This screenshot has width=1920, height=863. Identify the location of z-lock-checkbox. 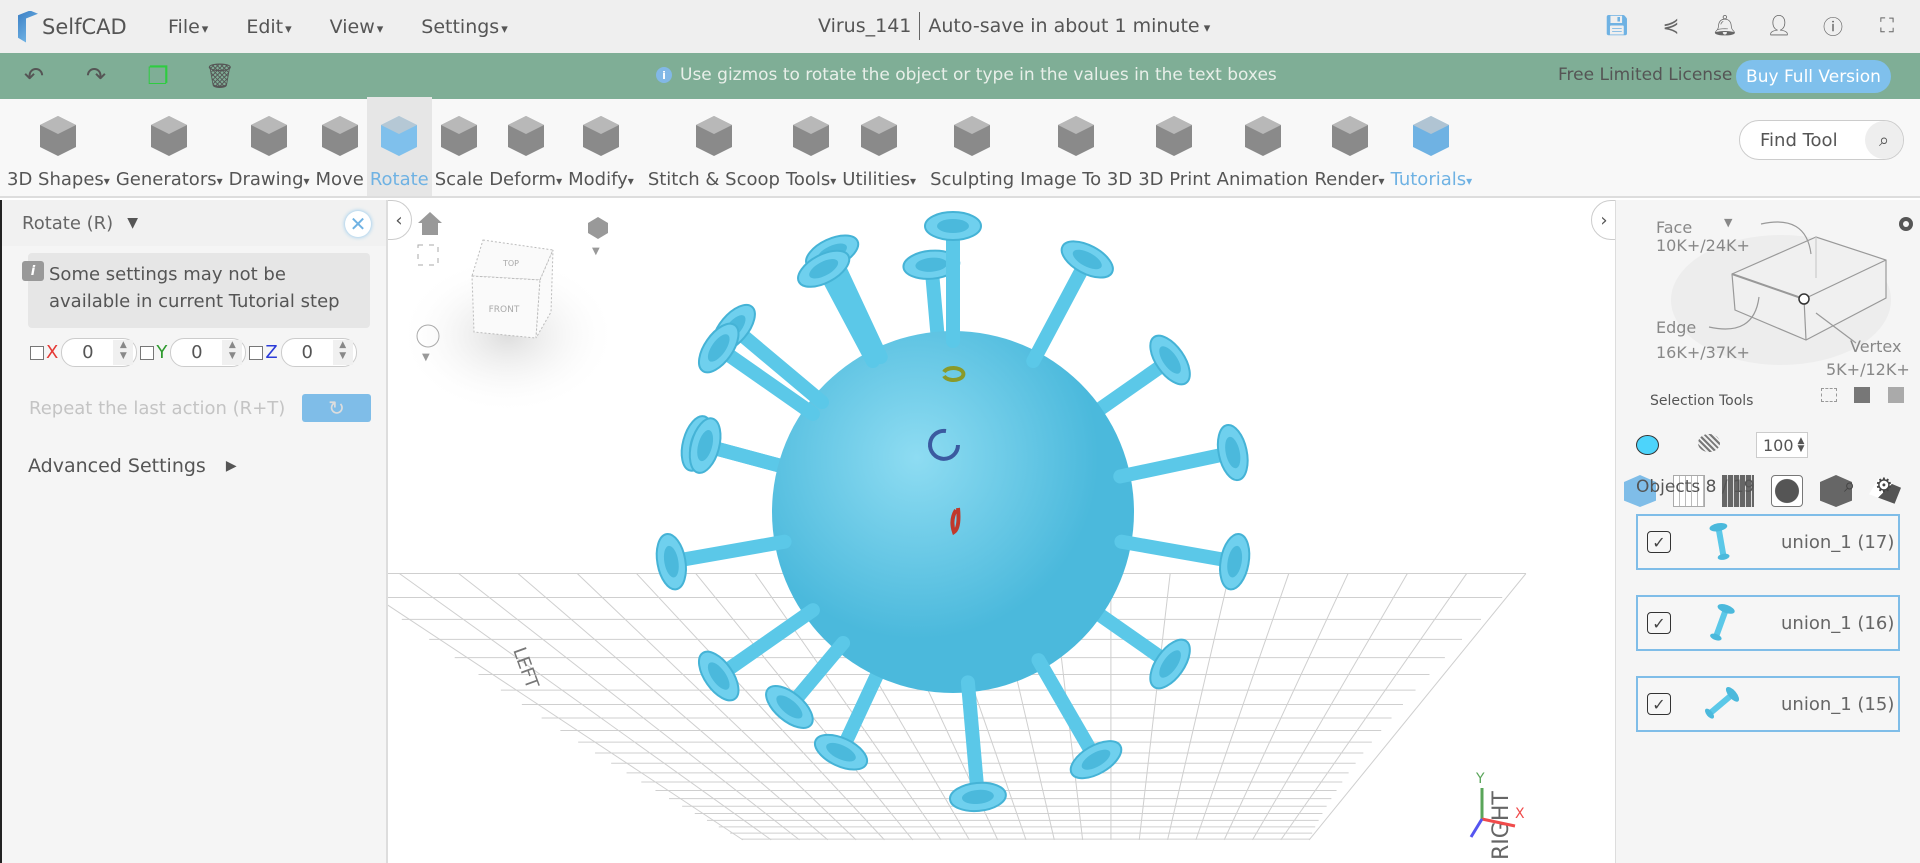
(256, 352).